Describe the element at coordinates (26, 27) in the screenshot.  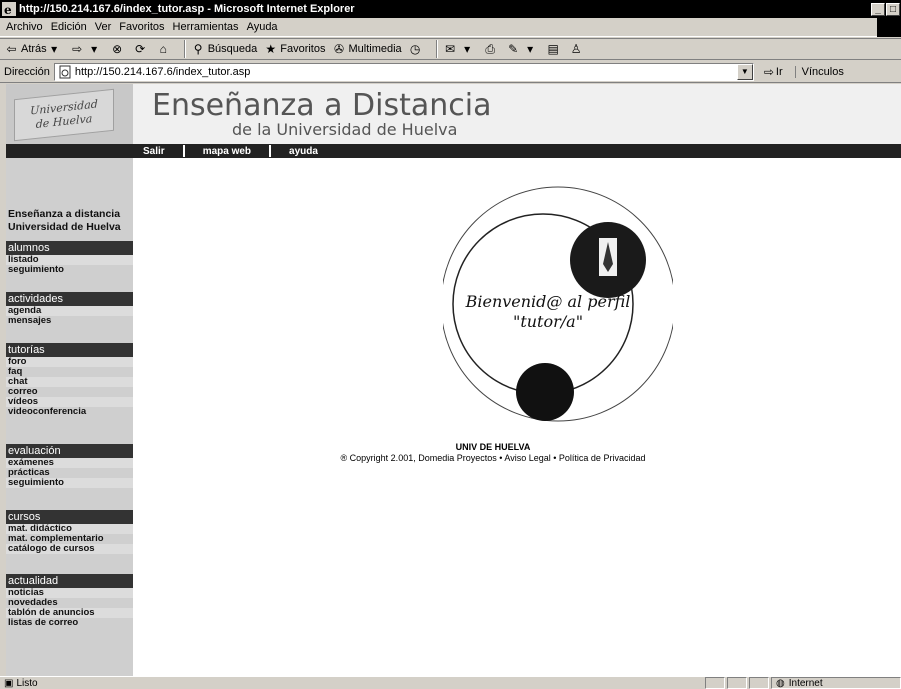
I see `menu-archivo: Archivo` at that location.